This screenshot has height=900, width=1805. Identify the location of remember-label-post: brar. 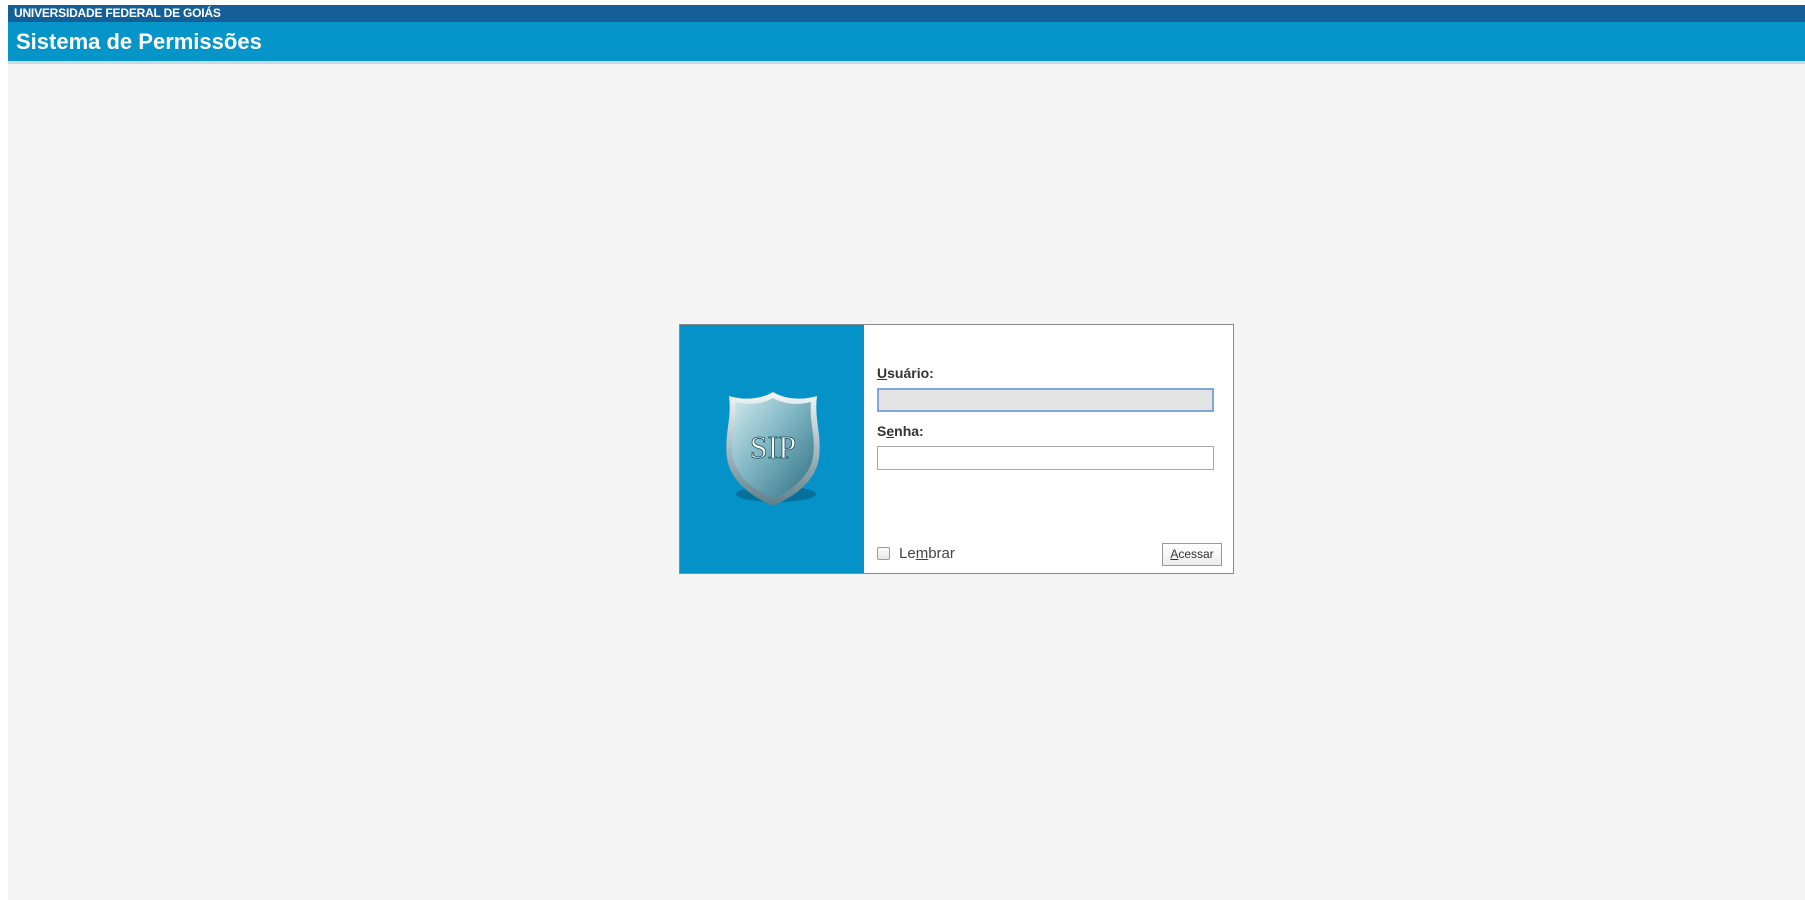
(941, 553).